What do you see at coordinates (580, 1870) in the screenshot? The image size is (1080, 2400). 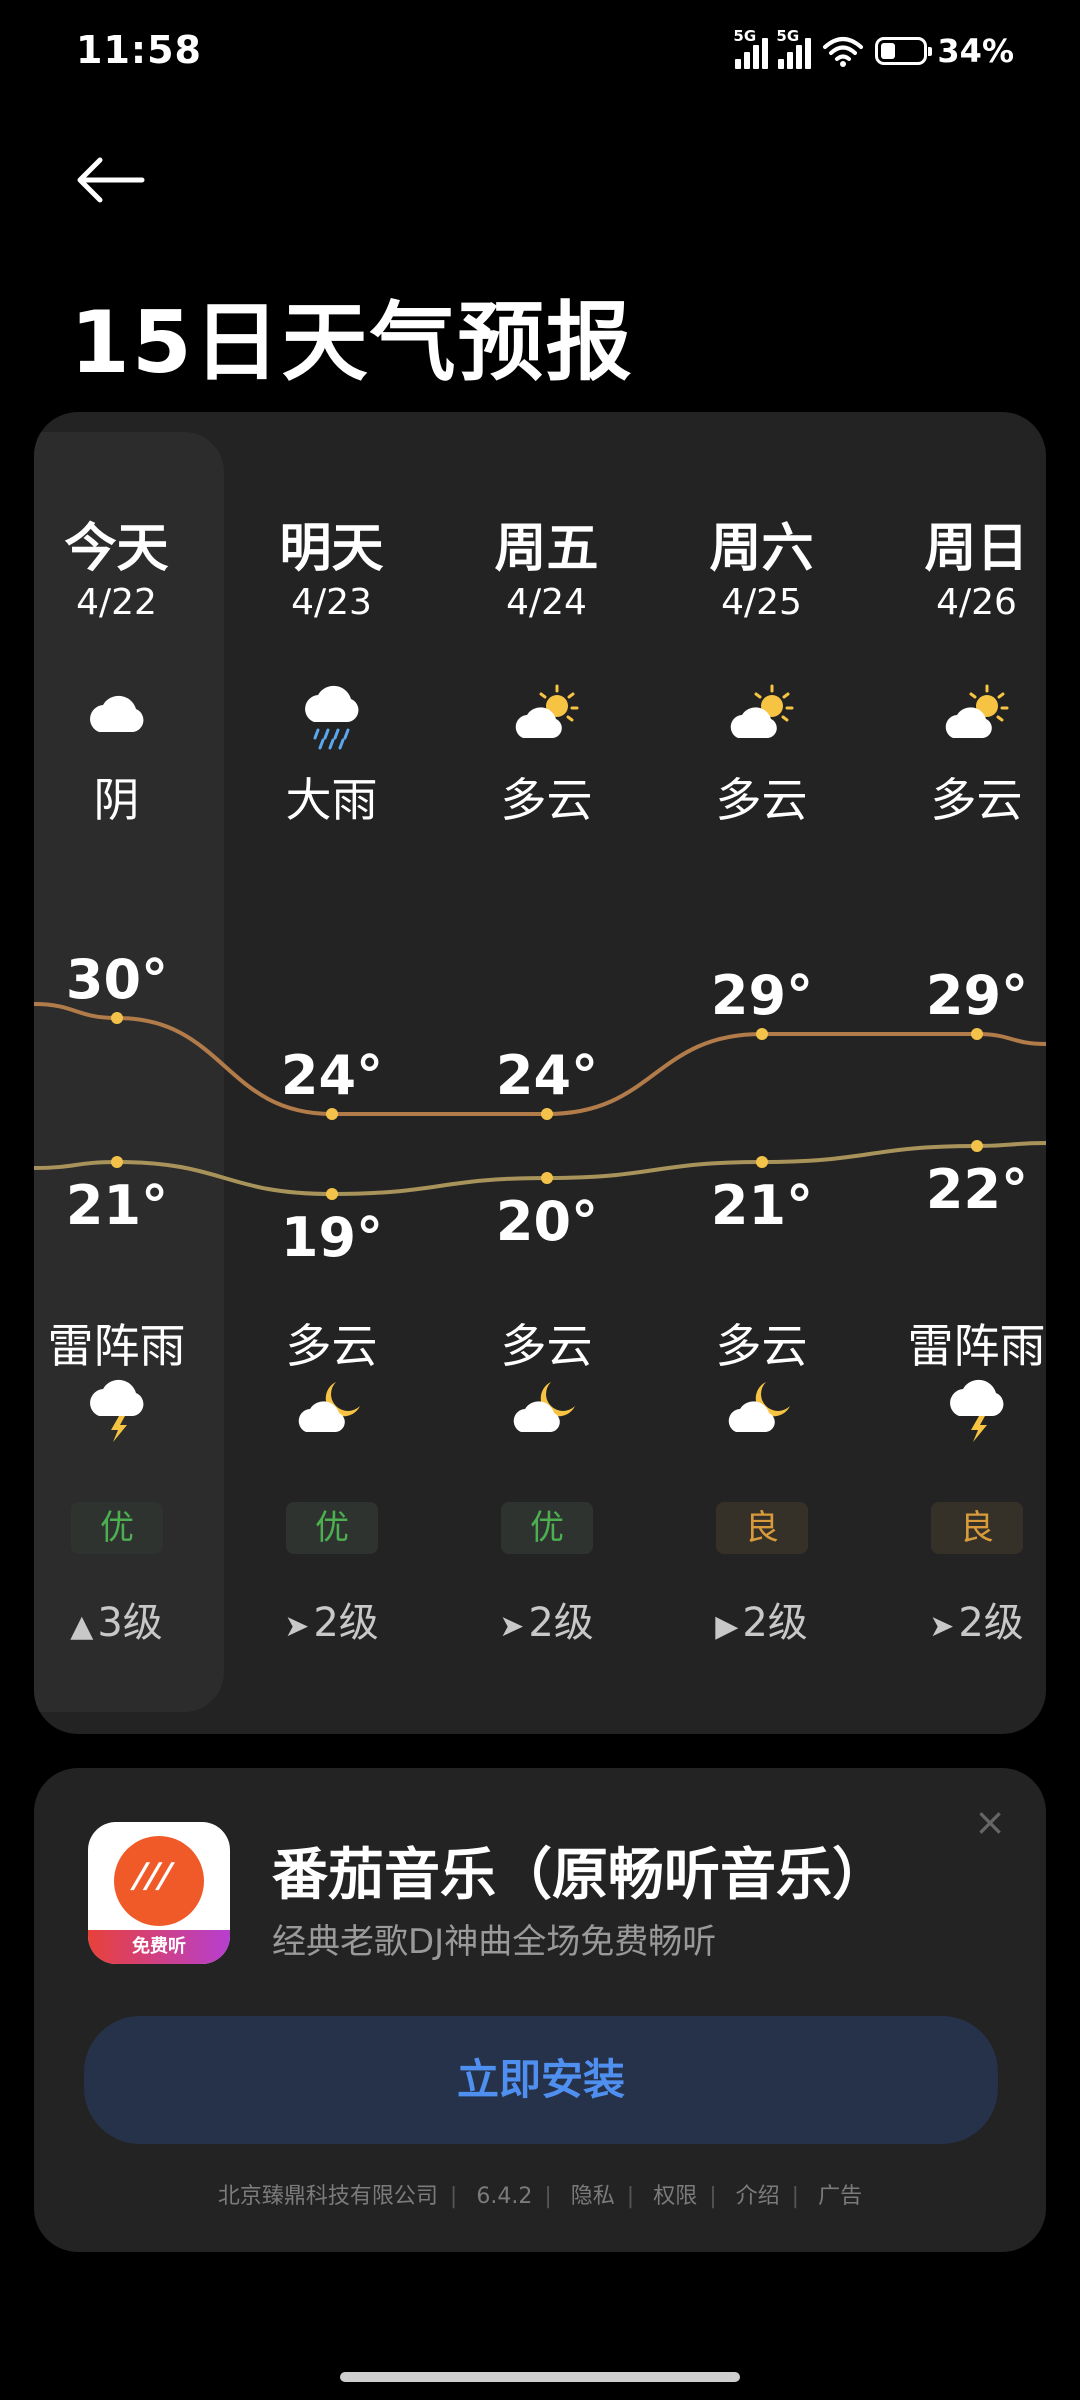 I see `ad-app-name: 番茄音乐（原畅听音乐）` at bounding box center [580, 1870].